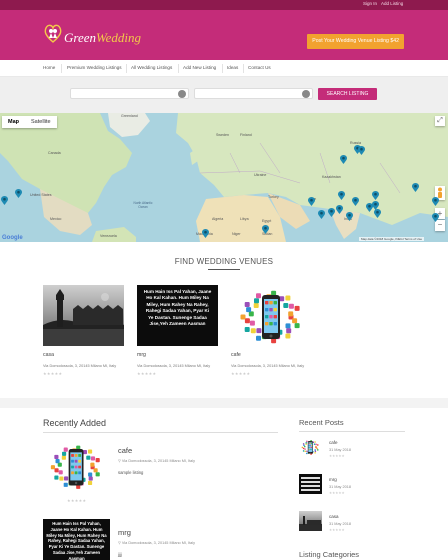 This screenshot has height=560, width=448. Describe the element at coordinates (53, 33) in the screenshot. I see `heart-couple-icon` at that location.